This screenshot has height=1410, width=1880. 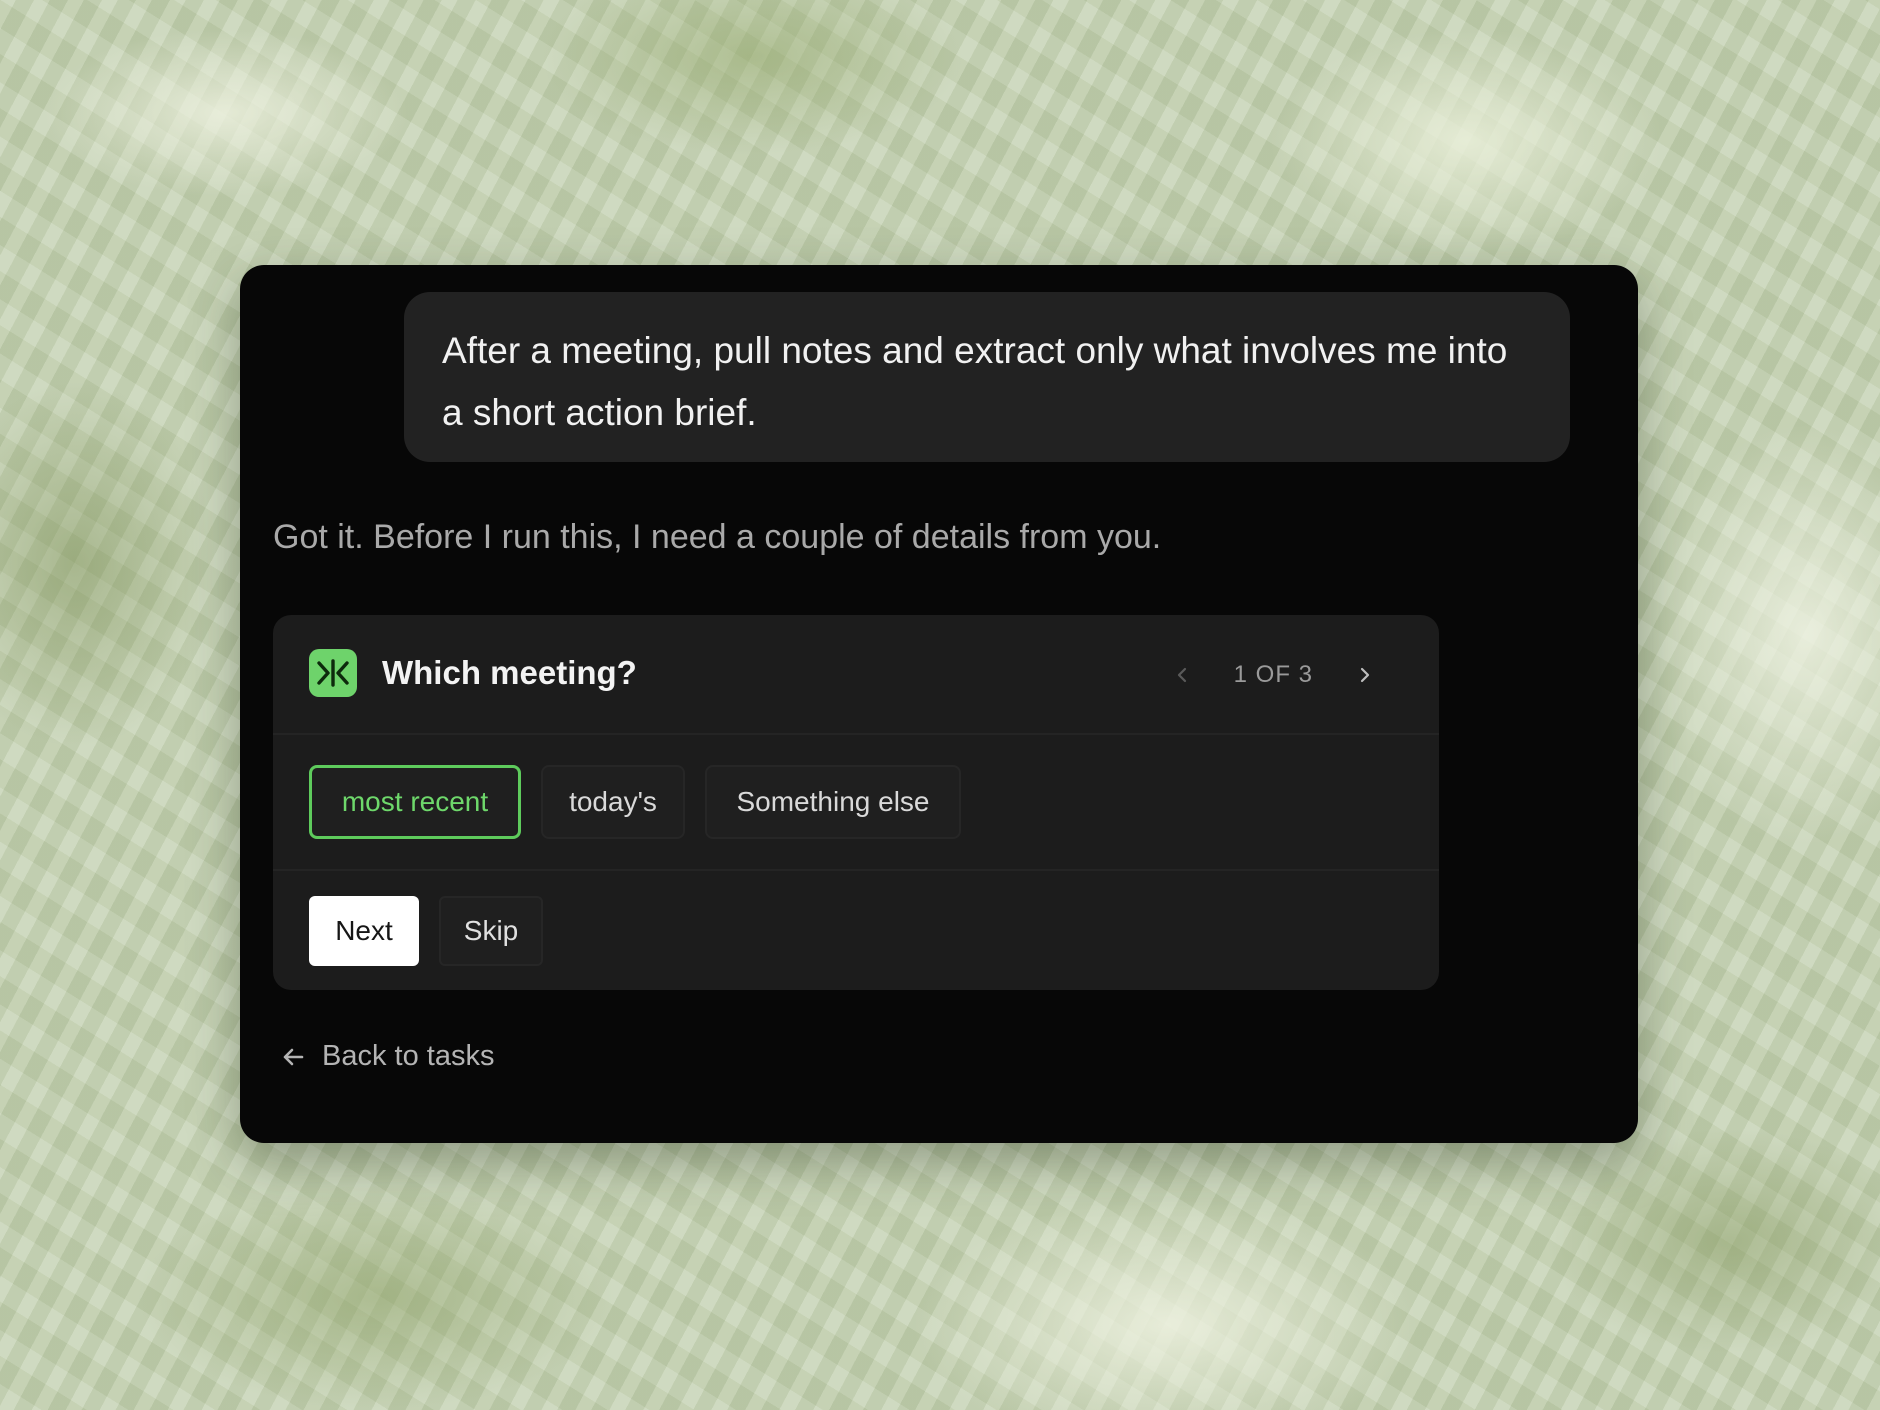 What do you see at coordinates (1365, 675) in the screenshot?
I see `chevron-right-icon` at bounding box center [1365, 675].